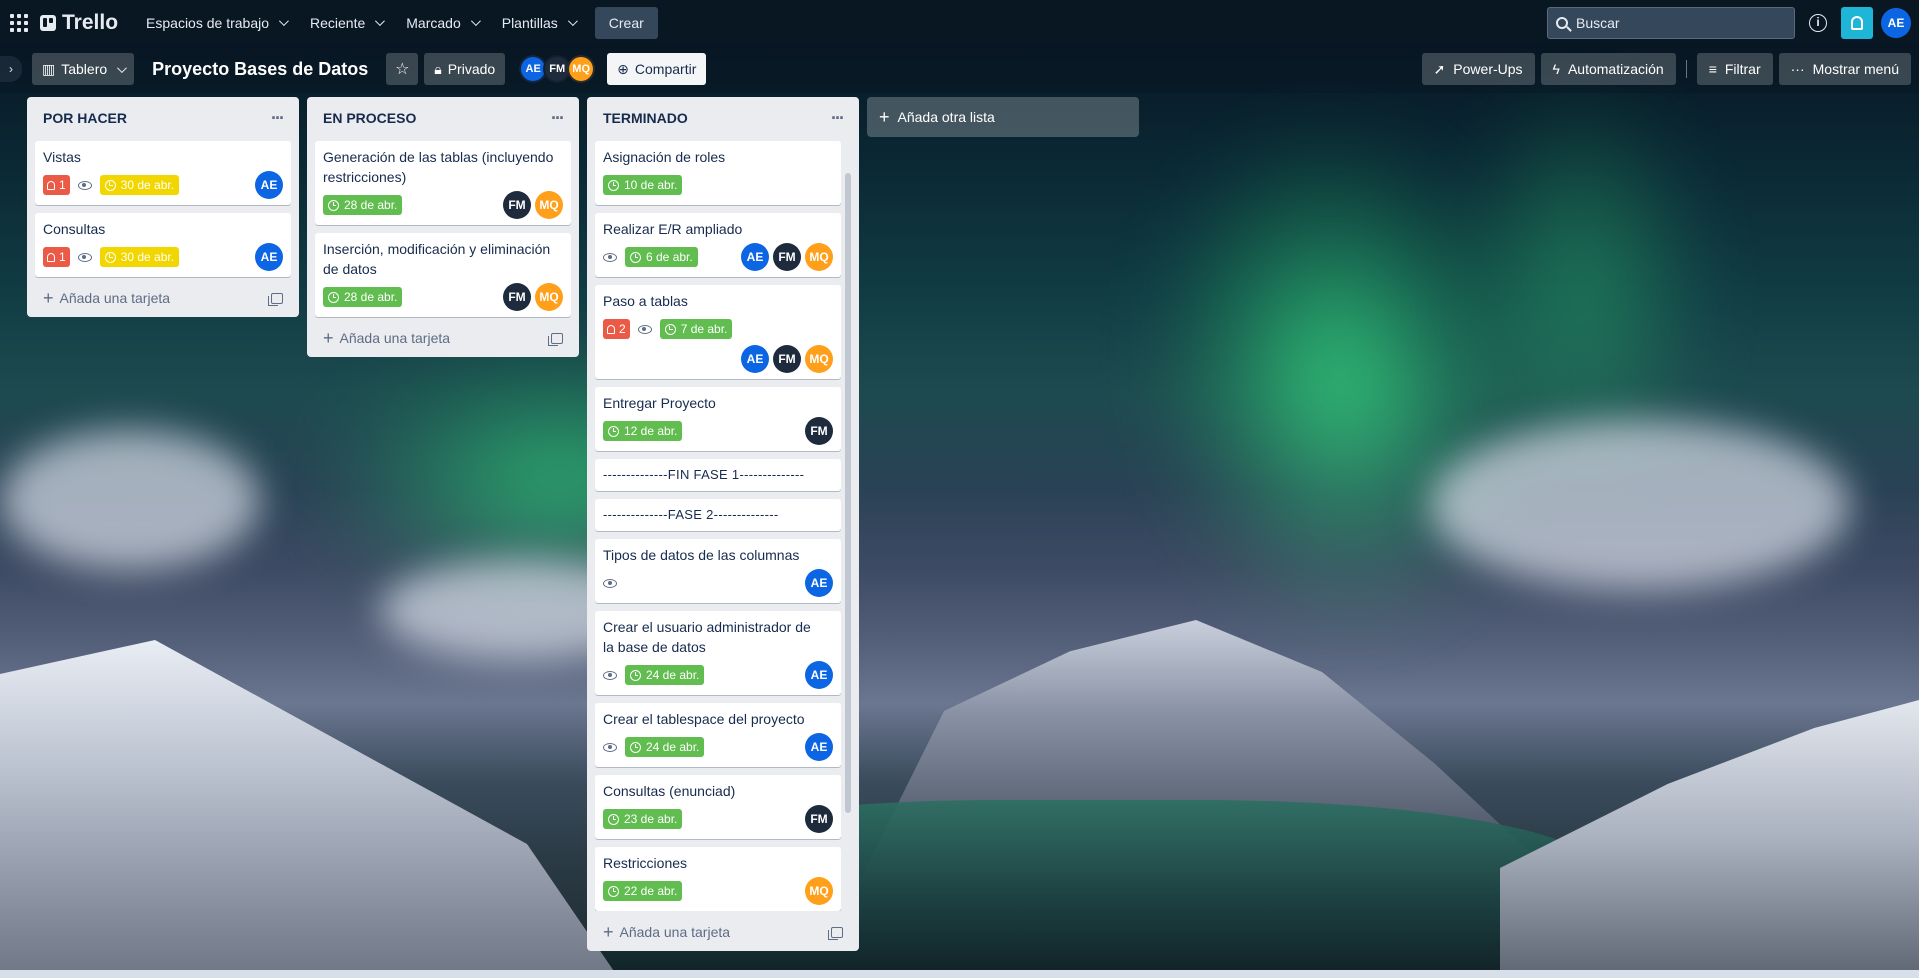  I want to click on board-view-switcher: ▥ Tablero, so click(83, 69).